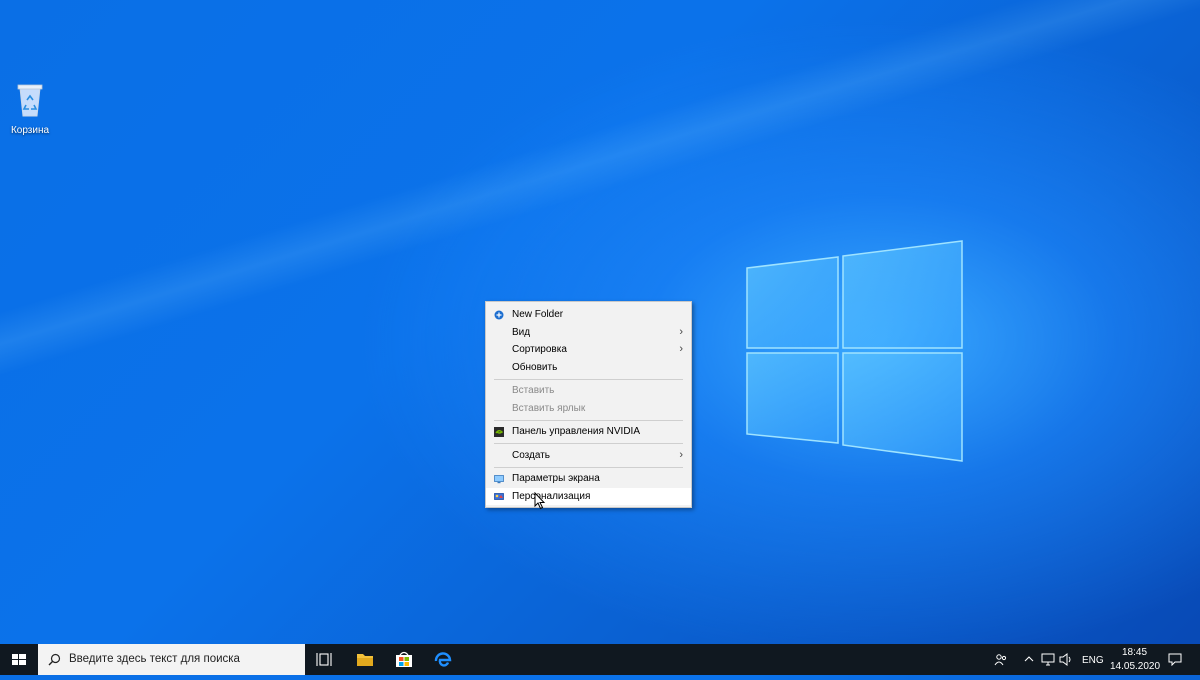 This screenshot has width=1200, height=680. I want to click on menu-item-label: Обновить, so click(535, 367).